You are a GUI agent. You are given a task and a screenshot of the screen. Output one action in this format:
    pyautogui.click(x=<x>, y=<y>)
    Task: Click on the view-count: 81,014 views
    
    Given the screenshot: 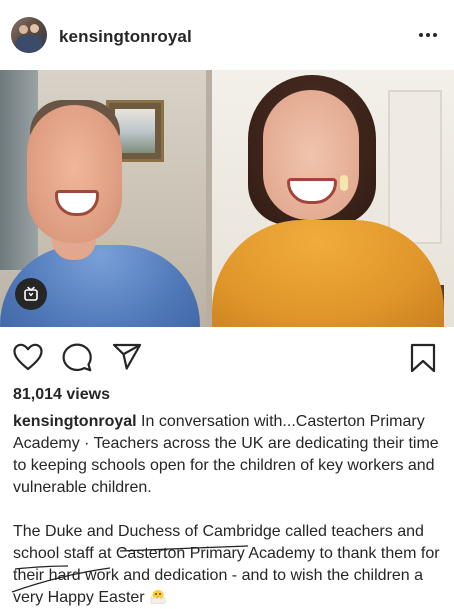 What is the action you would take?
    pyautogui.click(x=61, y=395)
    